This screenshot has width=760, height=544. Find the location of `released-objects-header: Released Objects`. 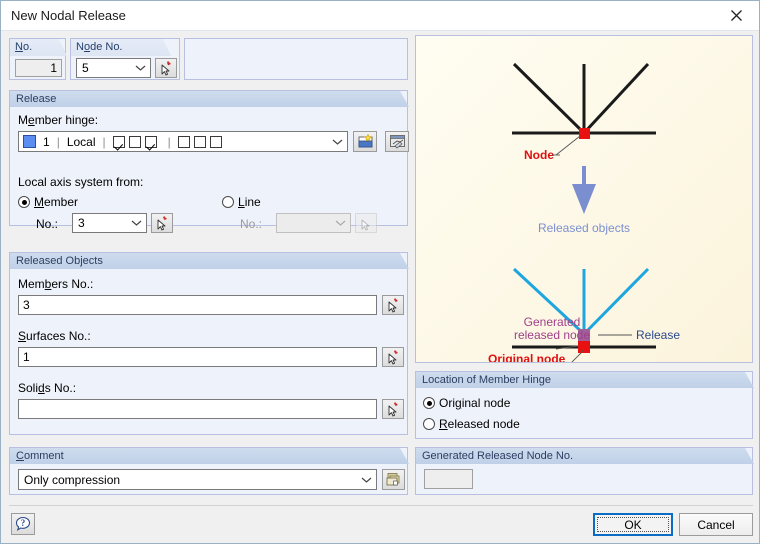

released-objects-header: Released Objects is located at coordinates (209, 261).